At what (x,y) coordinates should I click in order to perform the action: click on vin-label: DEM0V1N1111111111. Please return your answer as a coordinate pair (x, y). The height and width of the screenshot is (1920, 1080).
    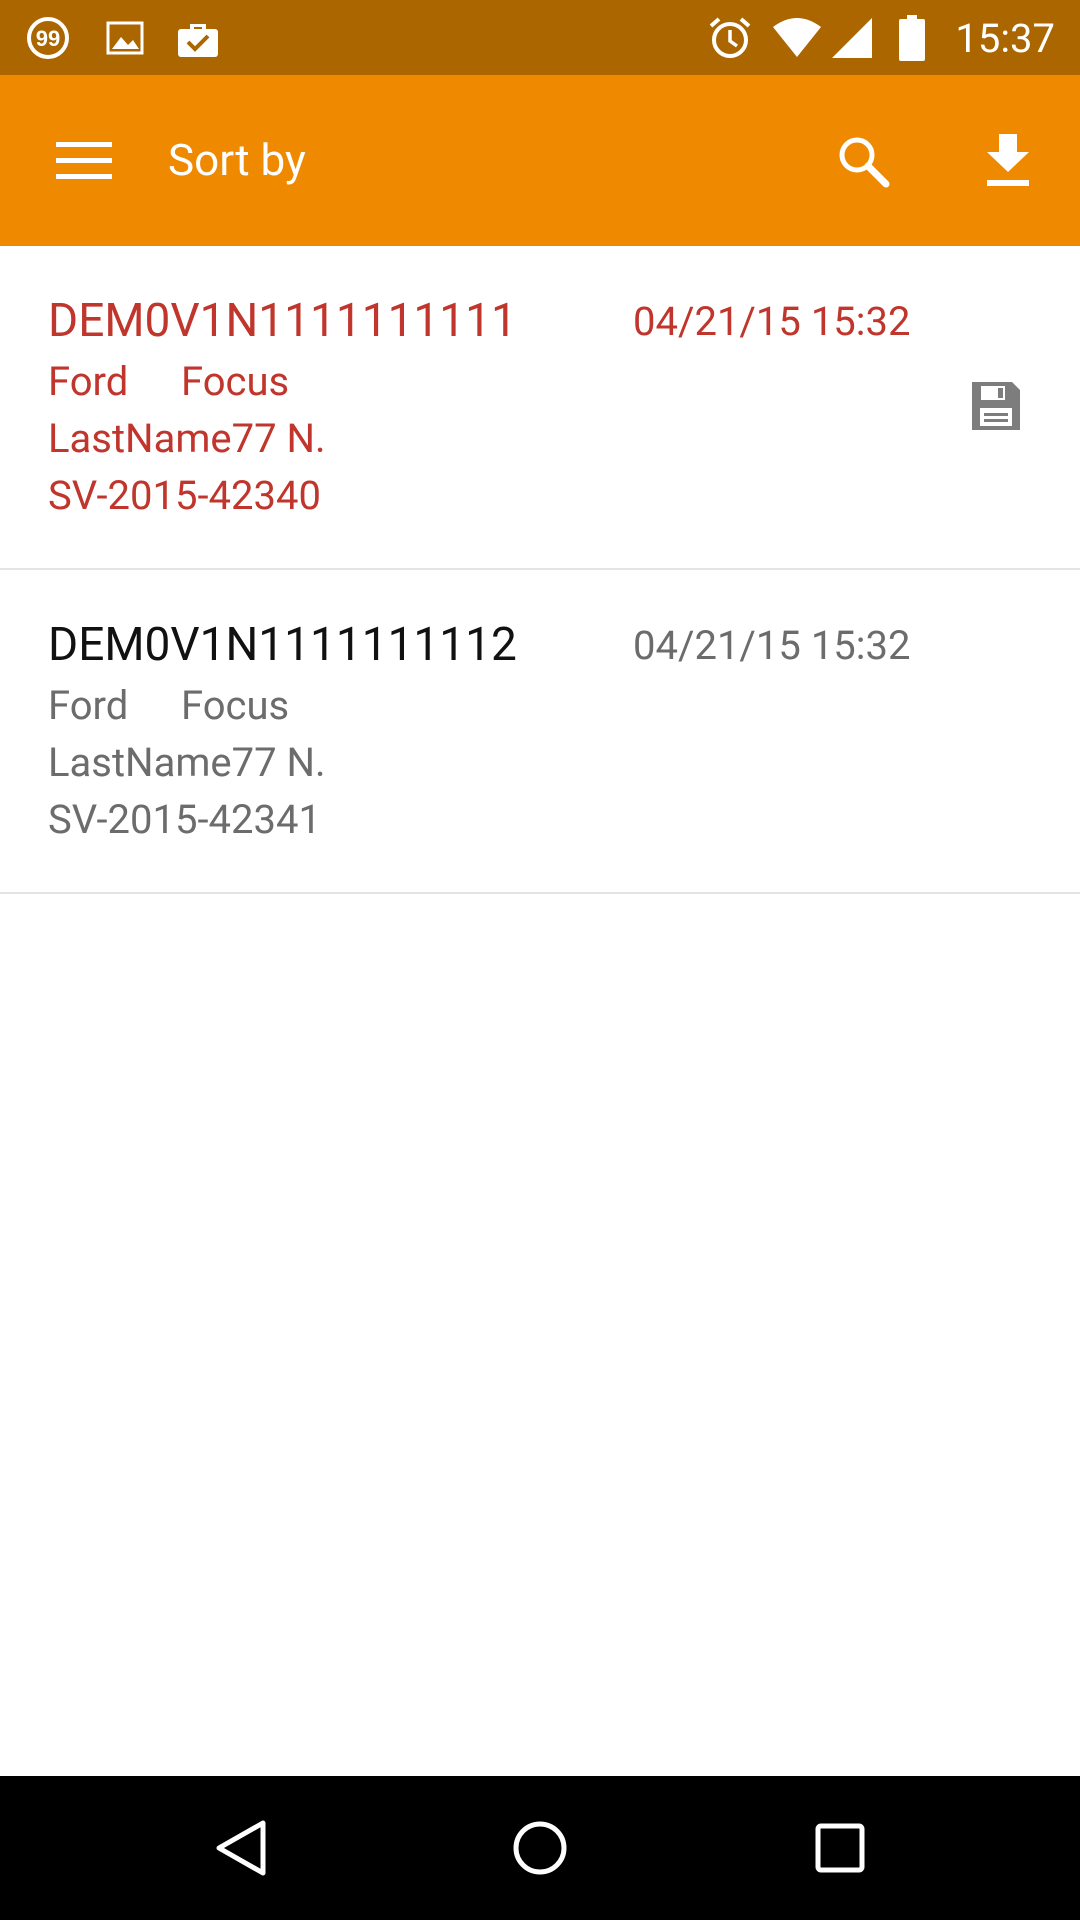
    Looking at the image, I should click on (282, 321).